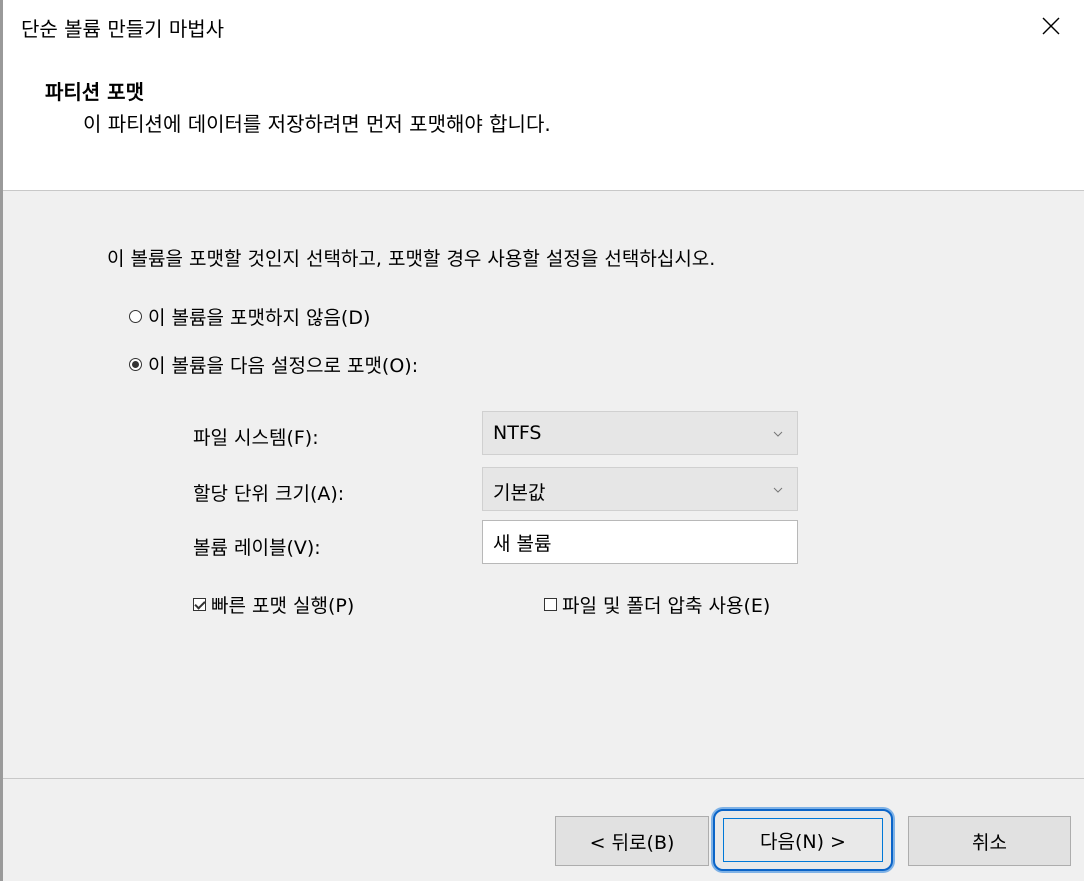 The image size is (1084, 881). I want to click on next-button: 다음(N) >, so click(803, 840).